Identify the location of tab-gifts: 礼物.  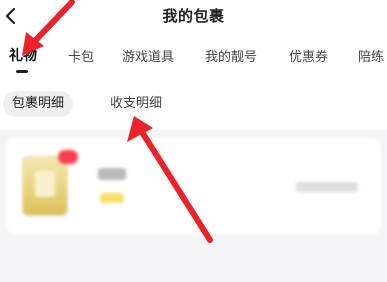
(23, 55).